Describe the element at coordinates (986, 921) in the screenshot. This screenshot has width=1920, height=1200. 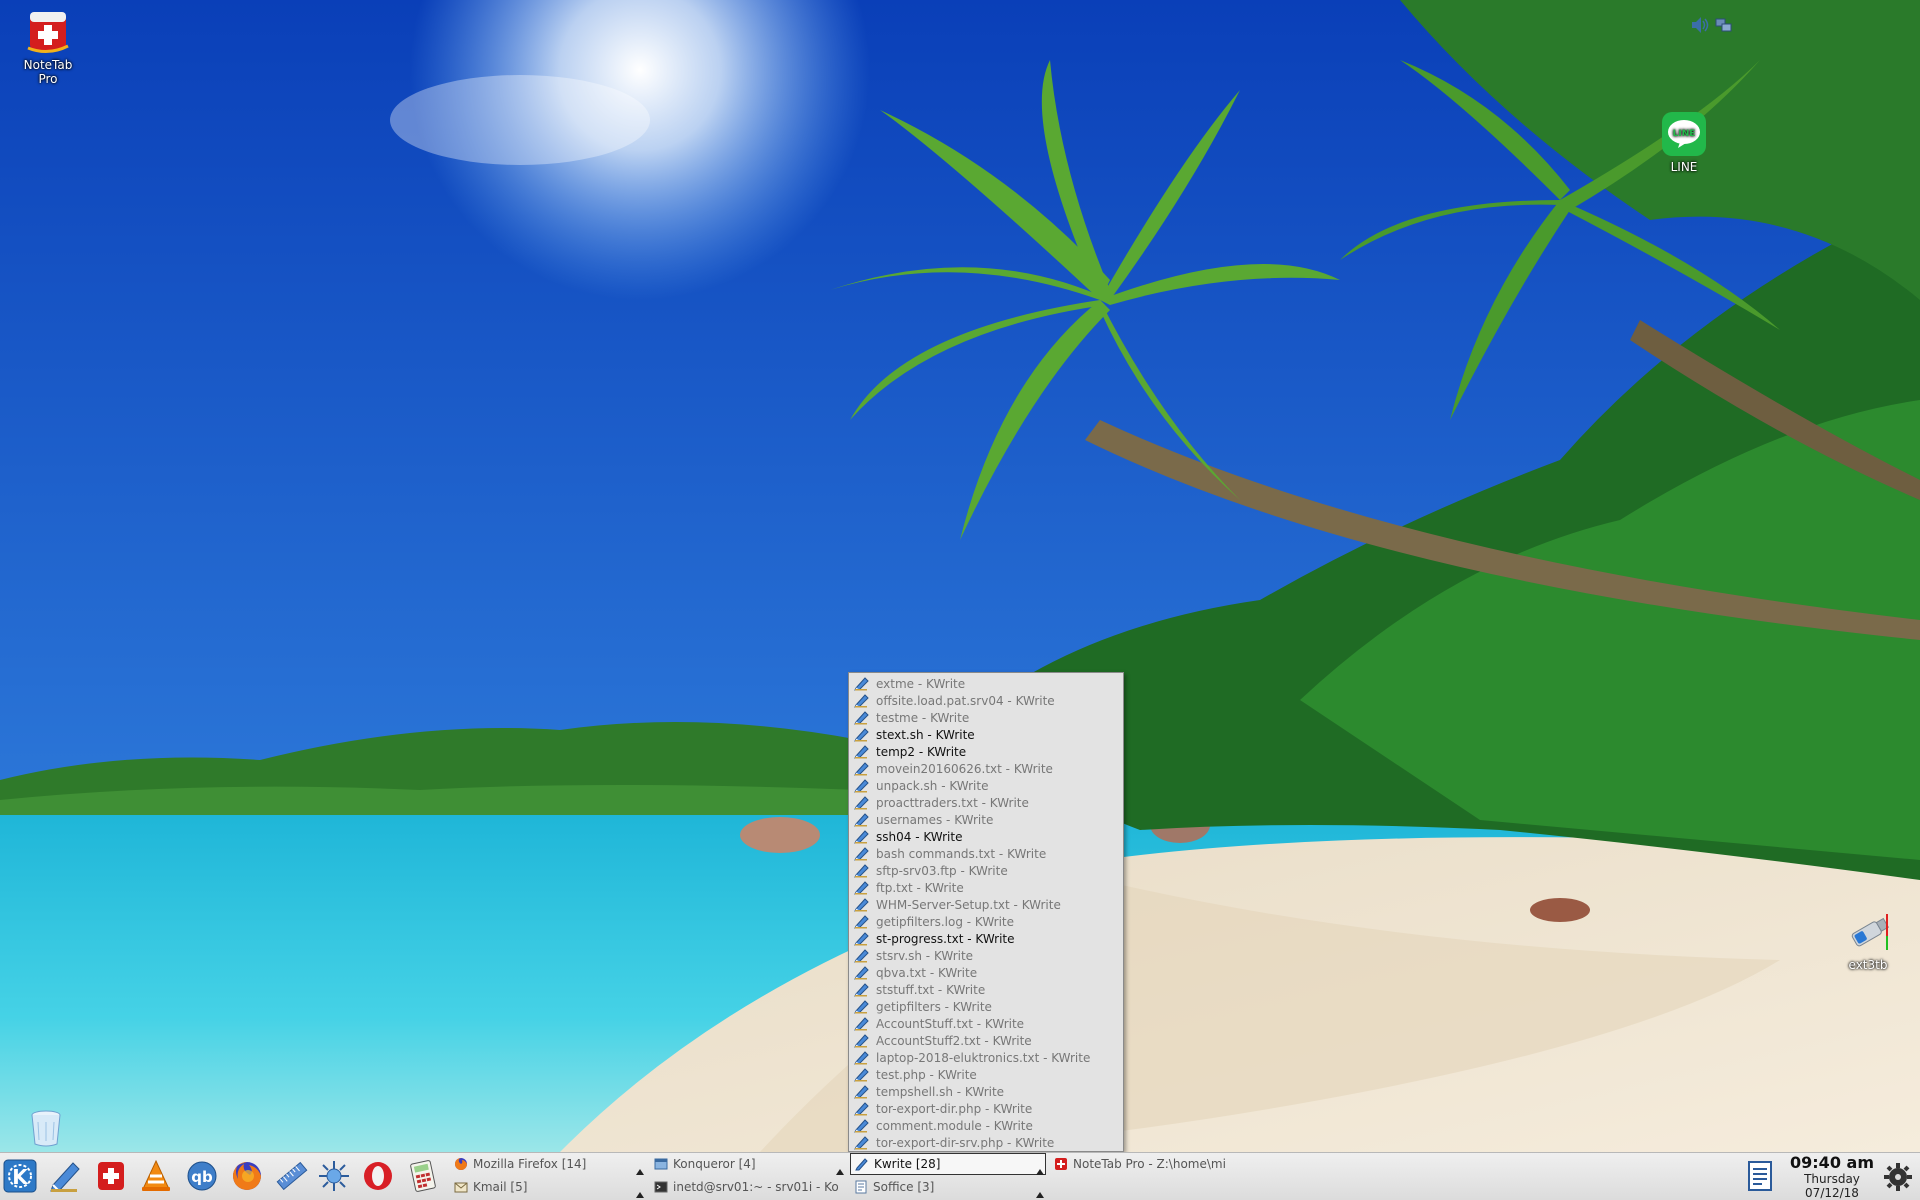
I see `menu-item: getipfilters.log - KWrite` at that location.